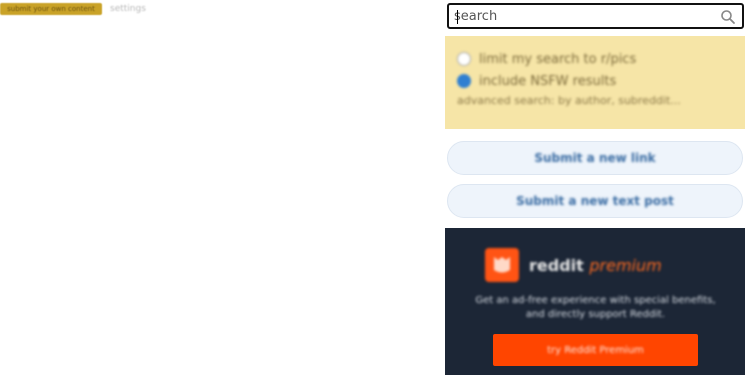  I want to click on try-premium-label: try Reddit Premium, so click(595, 350).